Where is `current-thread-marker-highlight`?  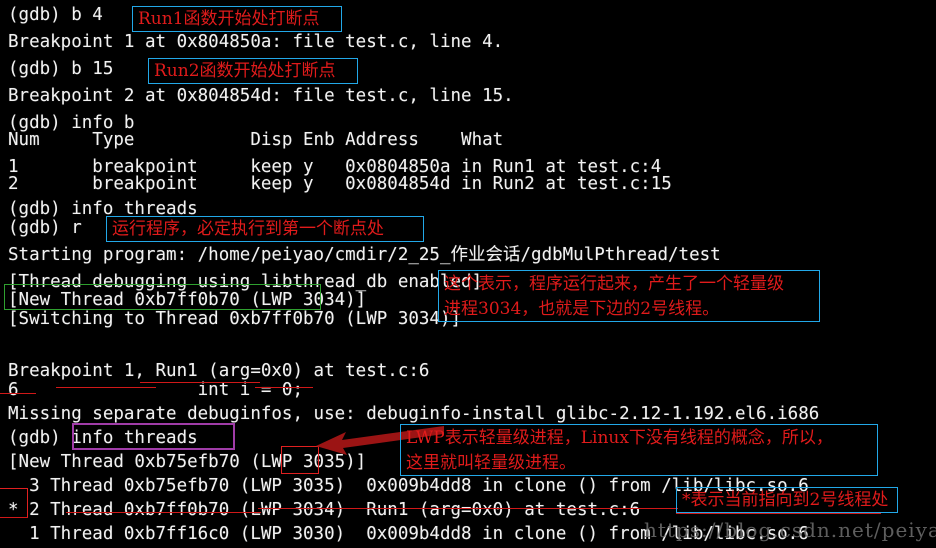 current-thread-marker-highlight is located at coordinates (14, 503).